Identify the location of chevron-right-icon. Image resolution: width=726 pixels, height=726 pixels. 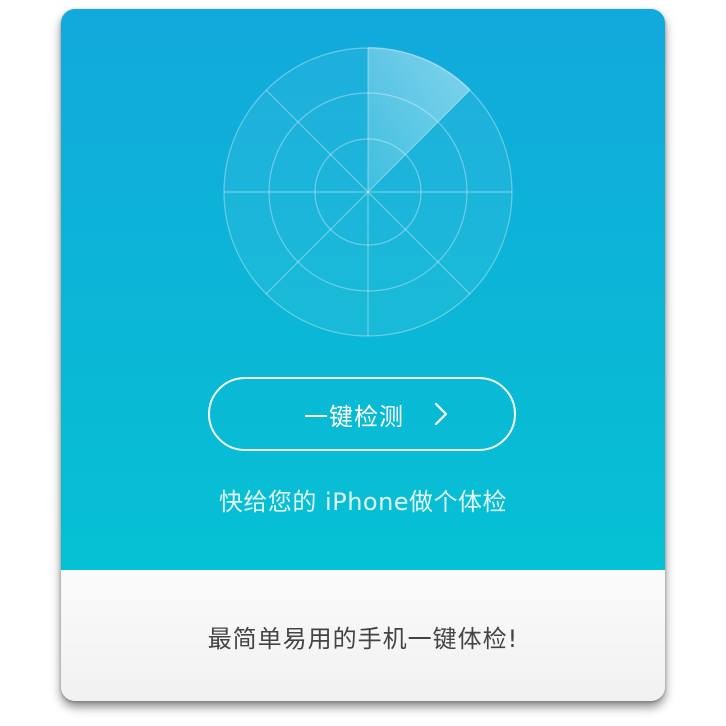
(441, 414).